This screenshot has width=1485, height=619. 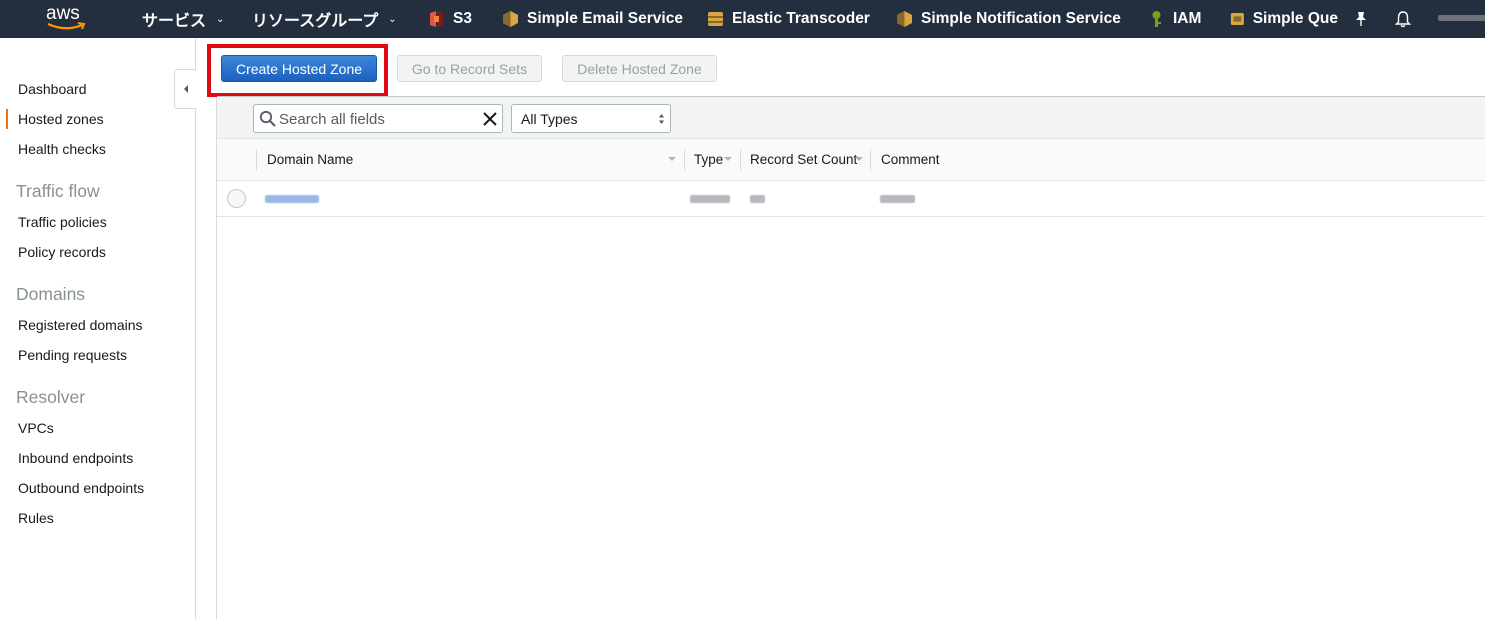 What do you see at coordinates (1237, 19) in the screenshot?
I see `sqs-icon` at bounding box center [1237, 19].